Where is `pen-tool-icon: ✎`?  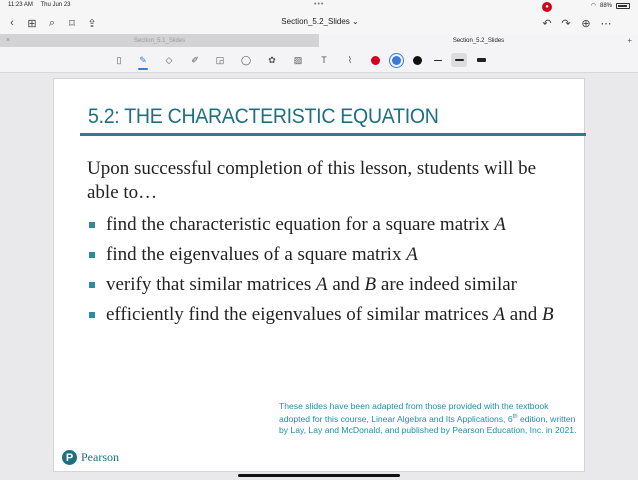 pen-tool-icon: ✎ is located at coordinates (143, 61).